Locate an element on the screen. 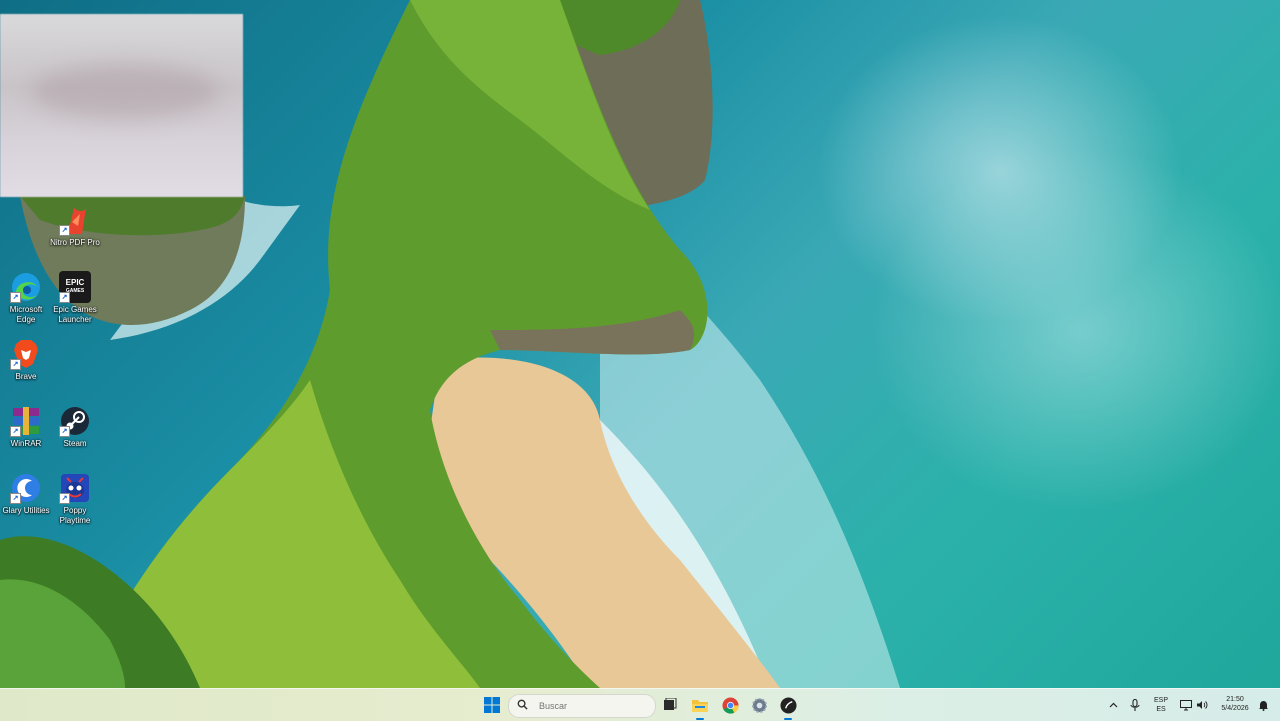 Image resolution: width=1280 pixels, height=721 pixels. keyboard-layout: ES is located at coordinates (1161, 709).